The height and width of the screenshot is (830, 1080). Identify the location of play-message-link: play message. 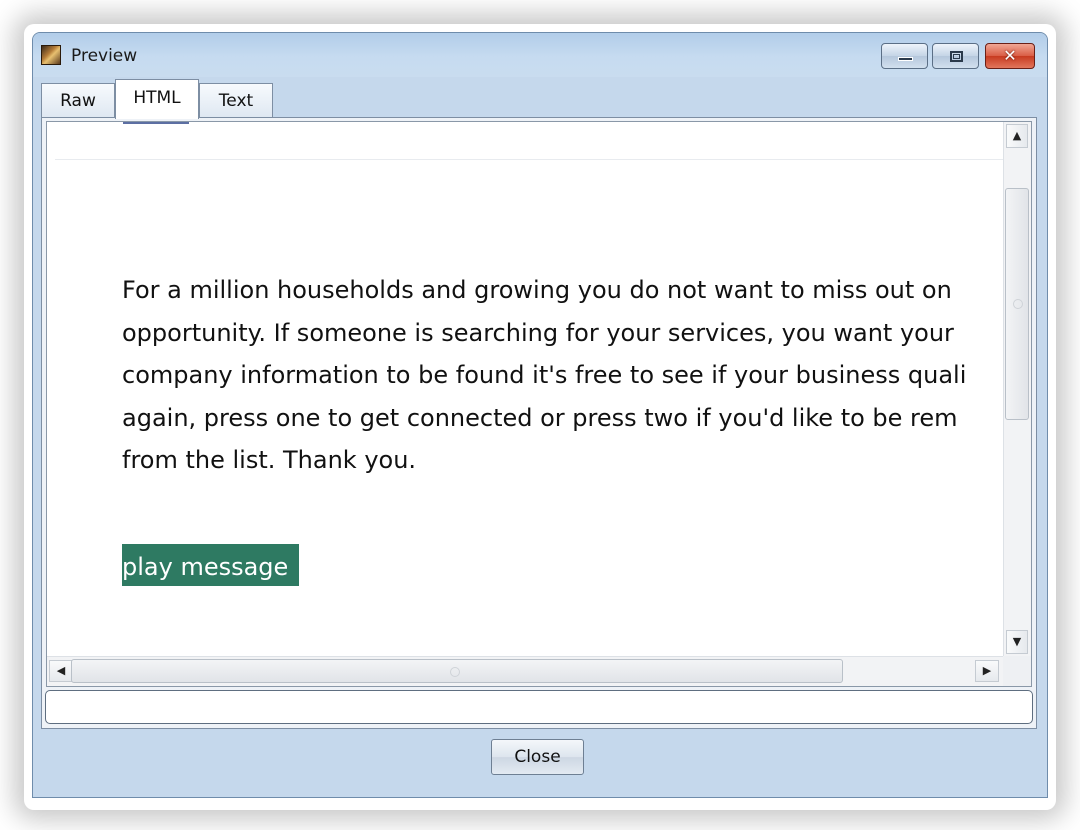
(210, 565).